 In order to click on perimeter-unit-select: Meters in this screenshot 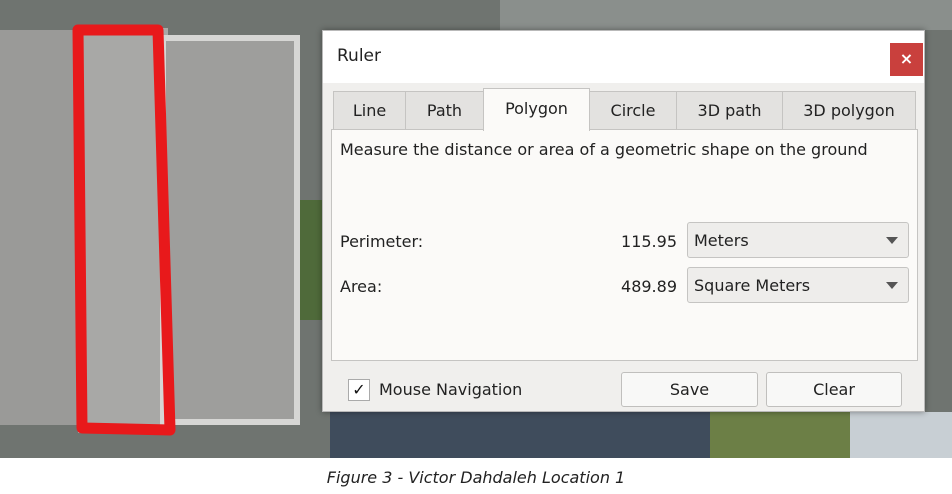, I will do `click(798, 240)`.